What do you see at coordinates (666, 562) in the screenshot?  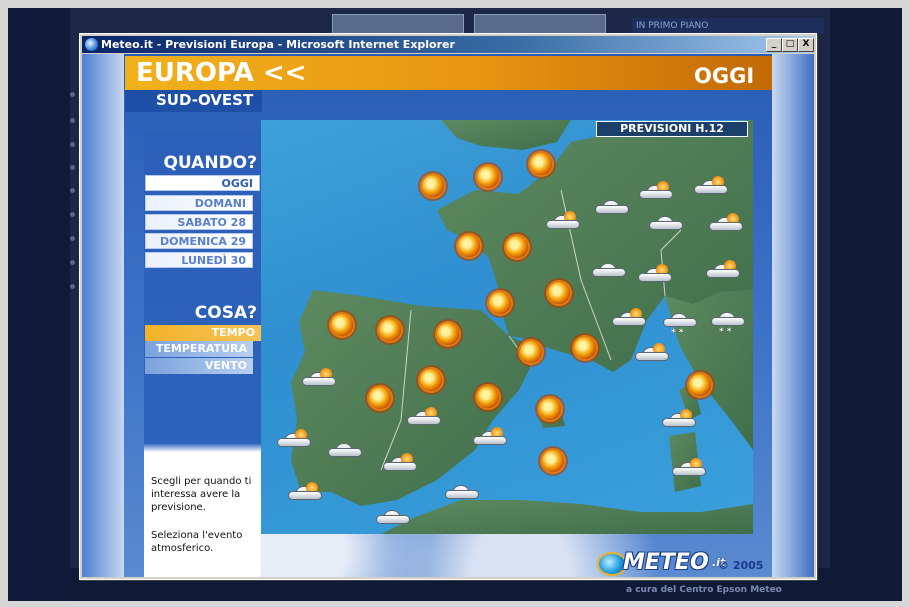 I see `logo-text: METEO` at bounding box center [666, 562].